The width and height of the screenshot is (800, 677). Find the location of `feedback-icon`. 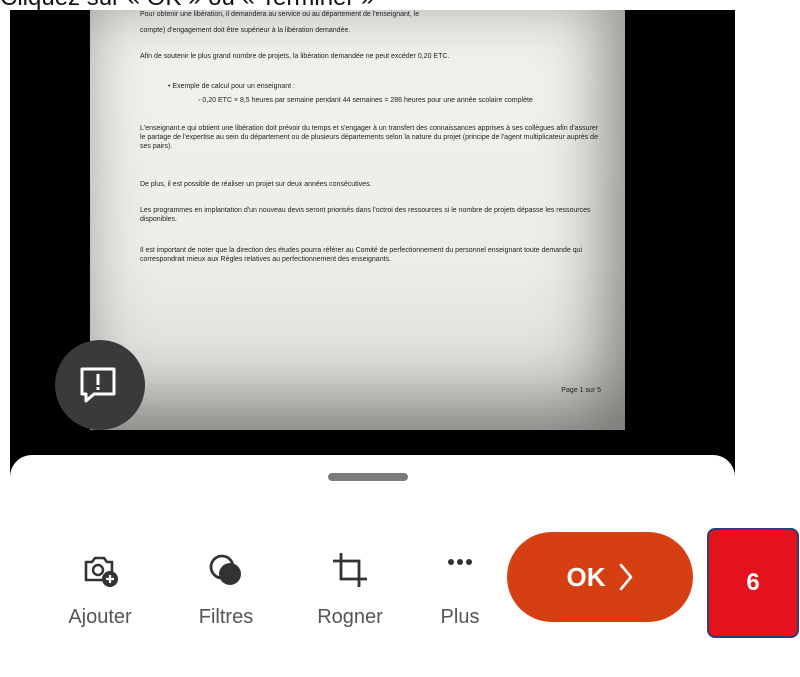

feedback-icon is located at coordinates (98, 385).